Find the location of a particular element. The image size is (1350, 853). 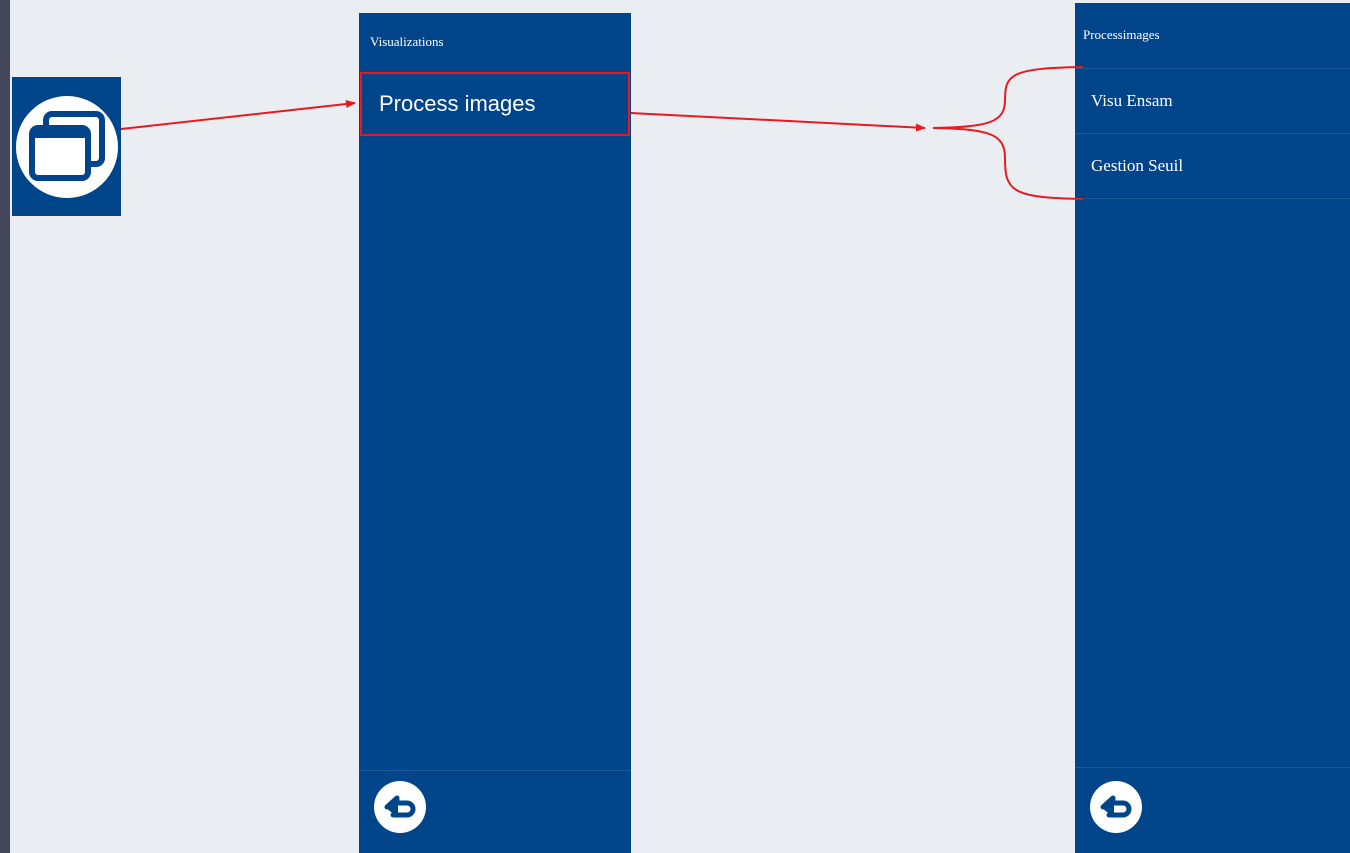

menu-item-process-images: Process images is located at coordinates (495, 104).